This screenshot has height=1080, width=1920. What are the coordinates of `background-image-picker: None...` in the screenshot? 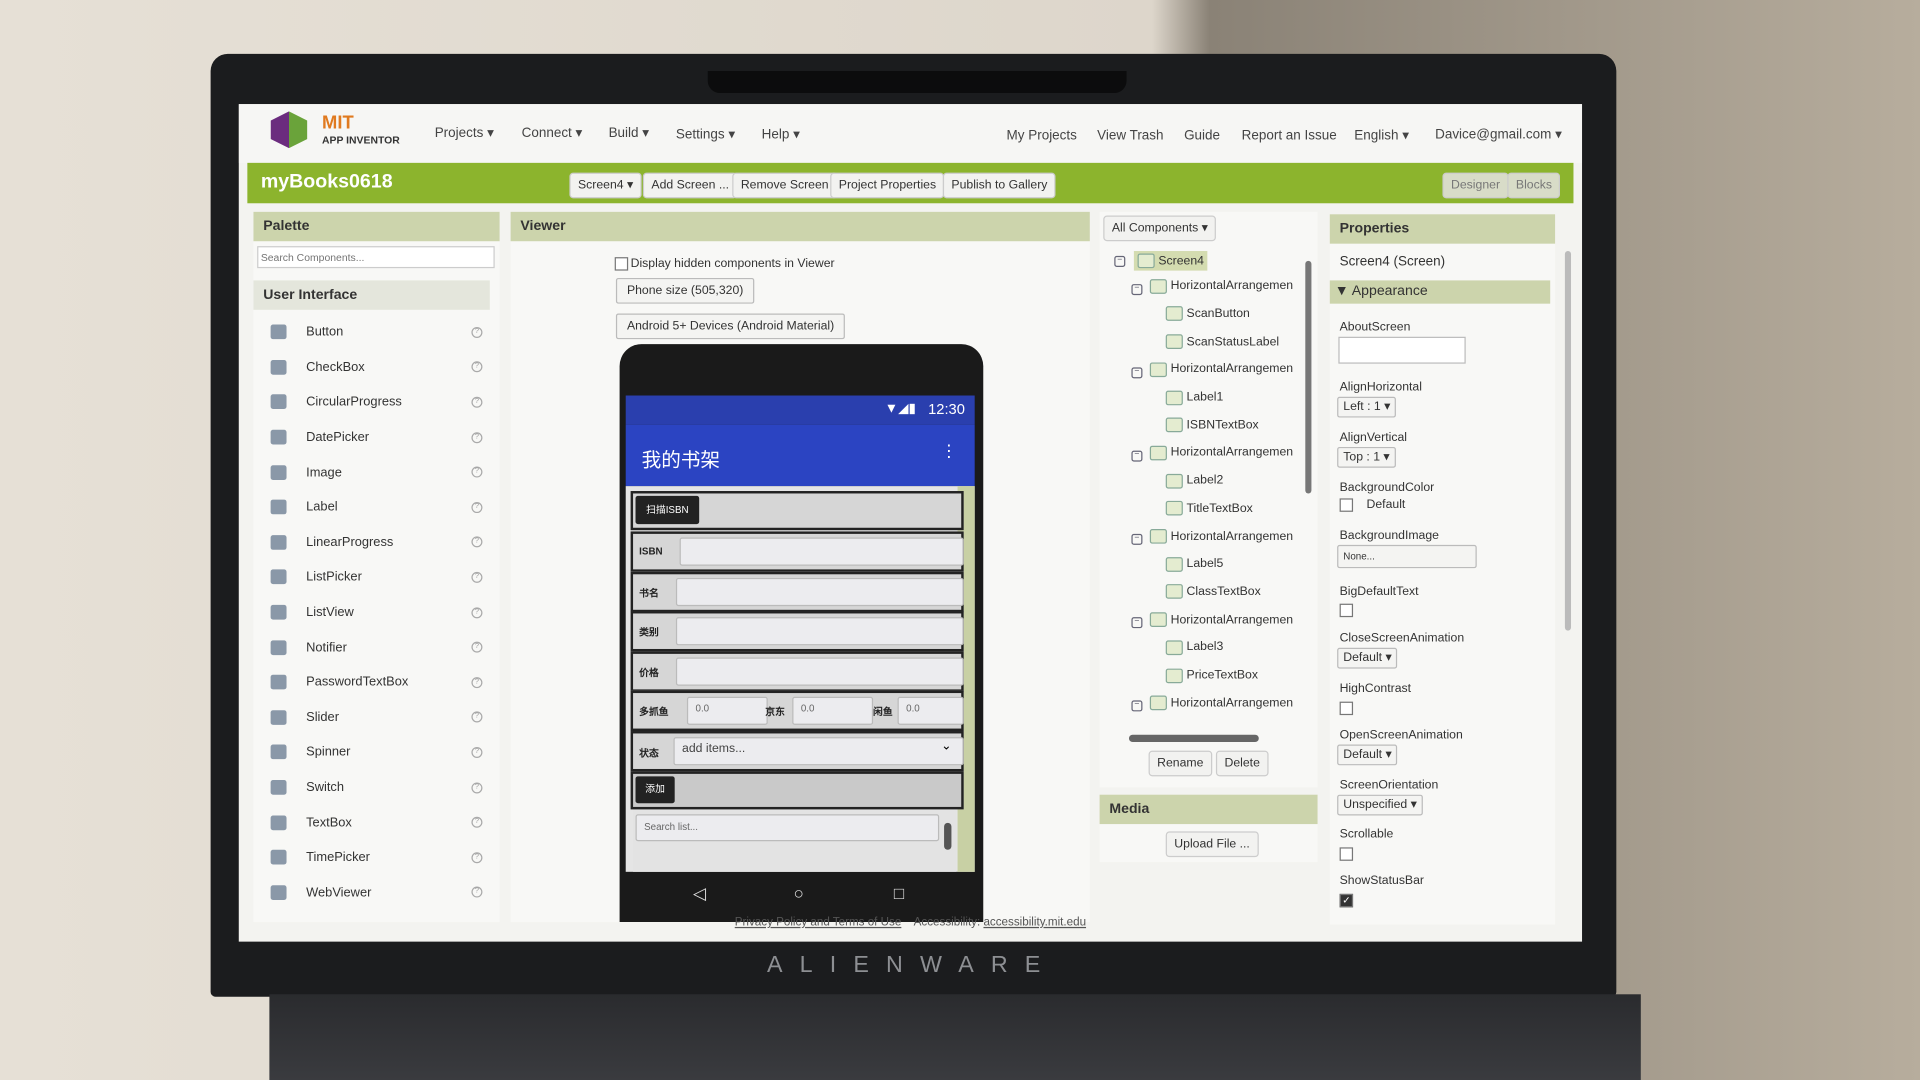 It's located at (1407, 556).